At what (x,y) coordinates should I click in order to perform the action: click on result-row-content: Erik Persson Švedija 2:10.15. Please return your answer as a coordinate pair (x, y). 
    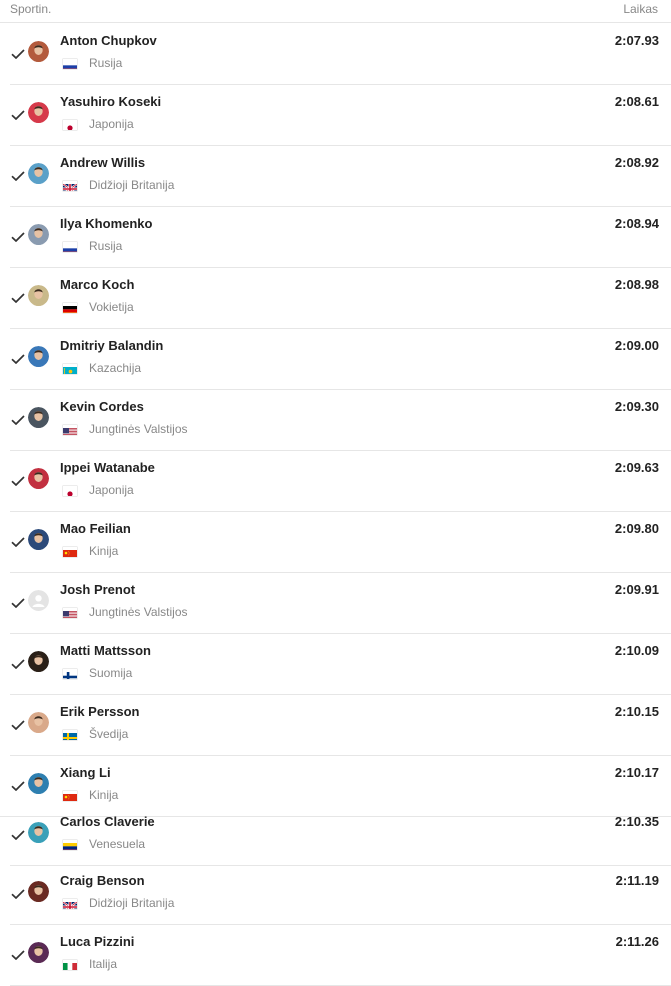
    Looking at the image, I should click on (340, 725).